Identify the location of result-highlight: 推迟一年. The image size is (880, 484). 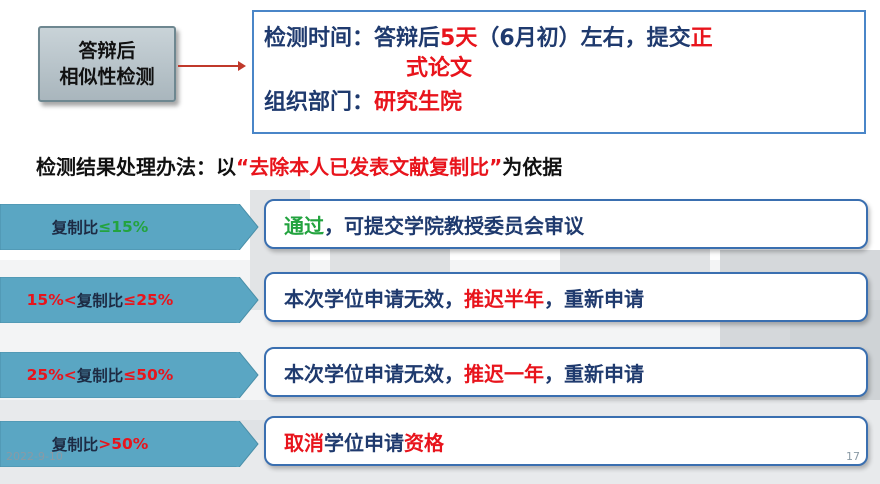
(504, 373).